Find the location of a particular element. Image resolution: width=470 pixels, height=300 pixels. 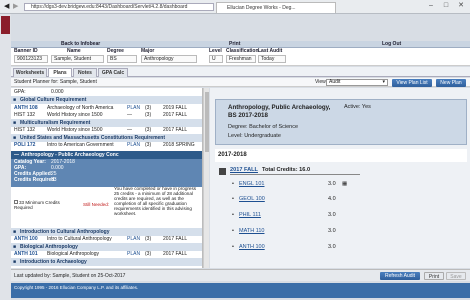

view-select: Audit ▾ is located at coordinates (357, 82).